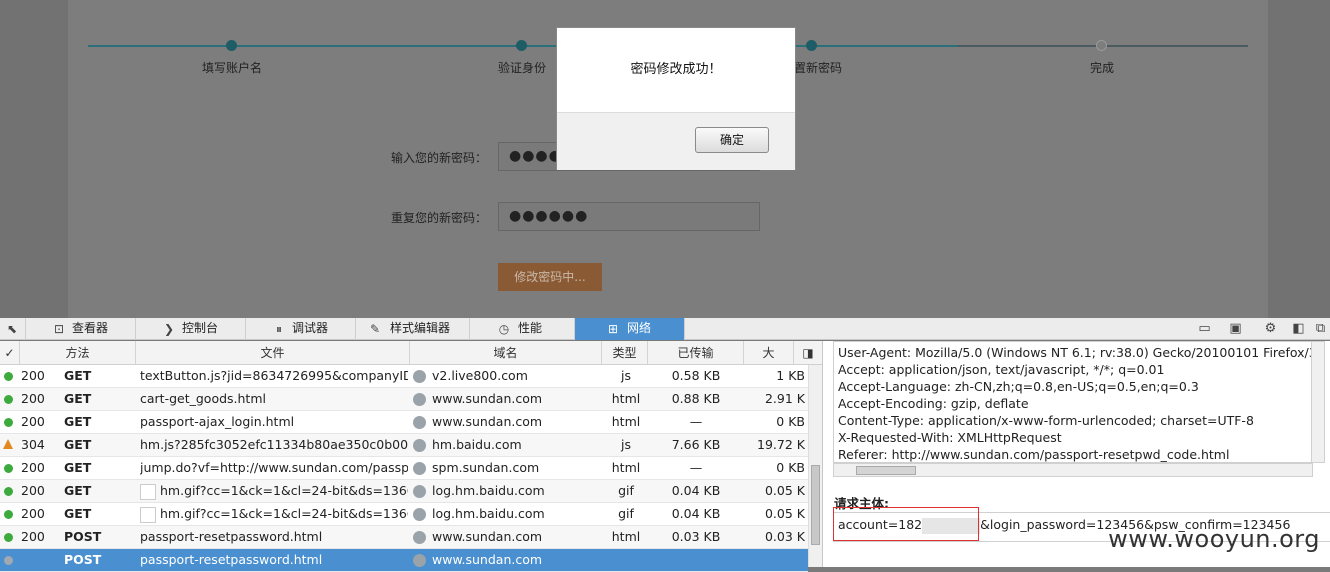 This screenshot has height=572, width=1330. What do you see at coordinates (477, 444) in the screenshot?
I see `row-domain-label: hm.baidu.com` at bounding box center [477, 444].